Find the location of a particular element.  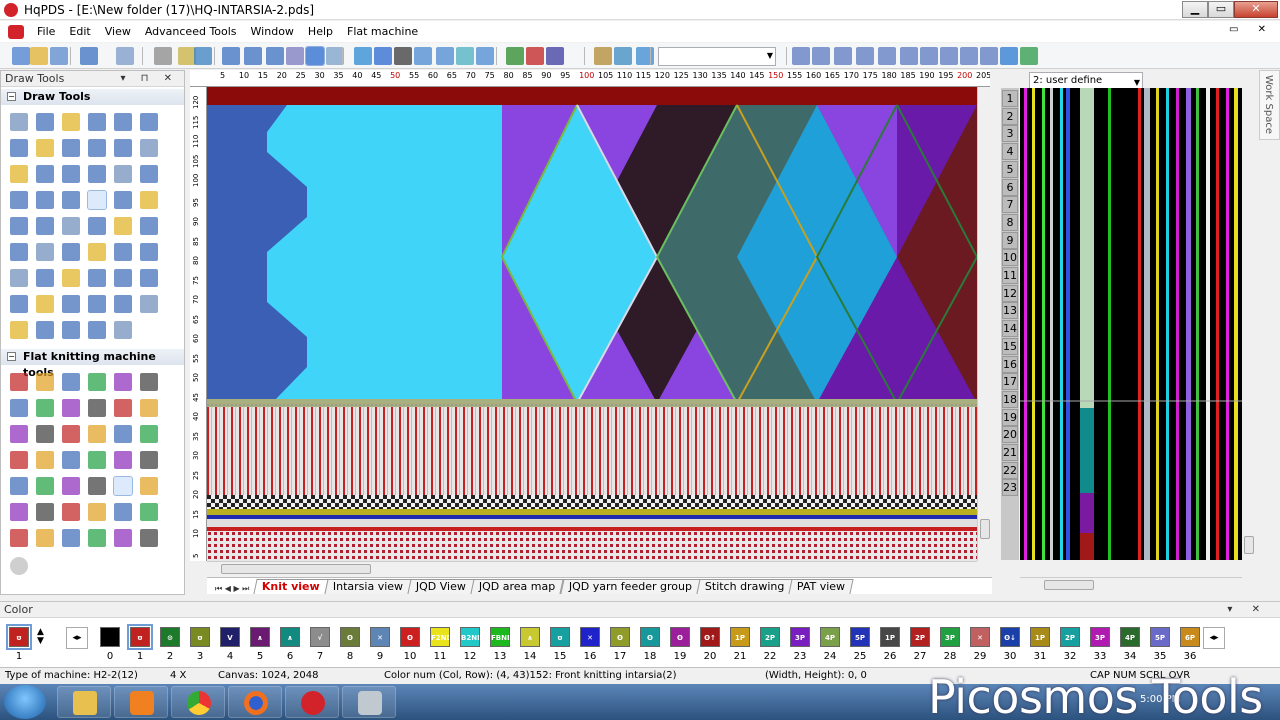

yarn-horizontal-scrollbar is located at coordinates (1131, 584).